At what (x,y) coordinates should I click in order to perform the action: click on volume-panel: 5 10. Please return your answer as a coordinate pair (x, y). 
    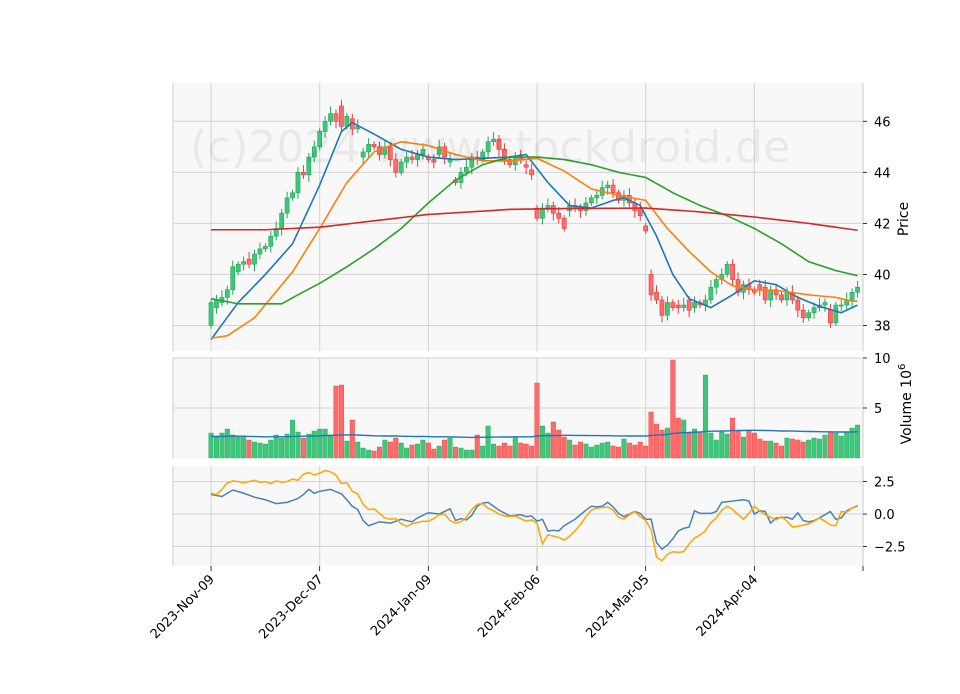
    Looking at the image, I should click on (531, 405).